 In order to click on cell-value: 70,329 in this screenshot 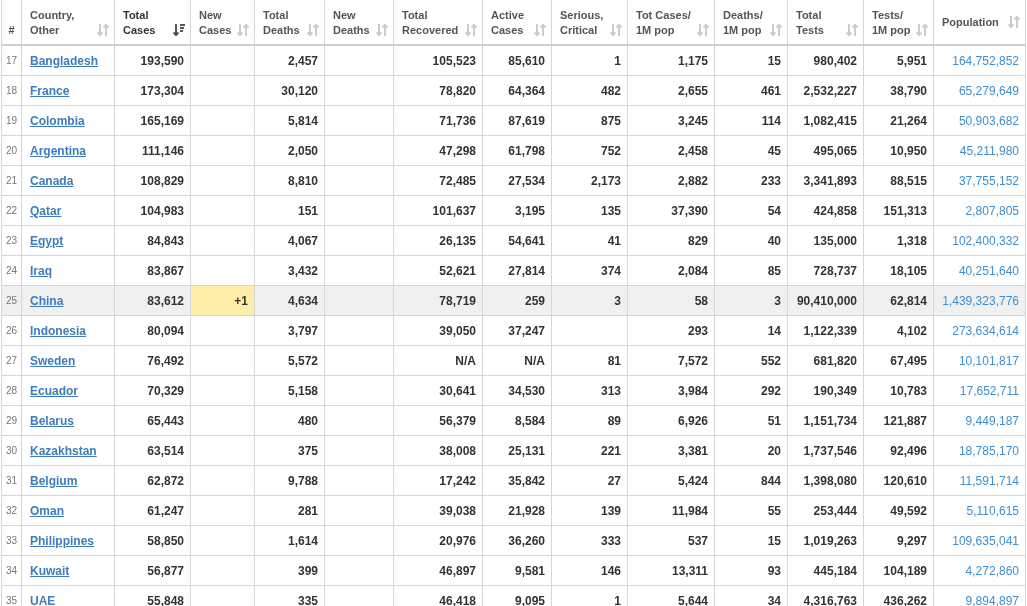, I will do `click(165, 390)`.